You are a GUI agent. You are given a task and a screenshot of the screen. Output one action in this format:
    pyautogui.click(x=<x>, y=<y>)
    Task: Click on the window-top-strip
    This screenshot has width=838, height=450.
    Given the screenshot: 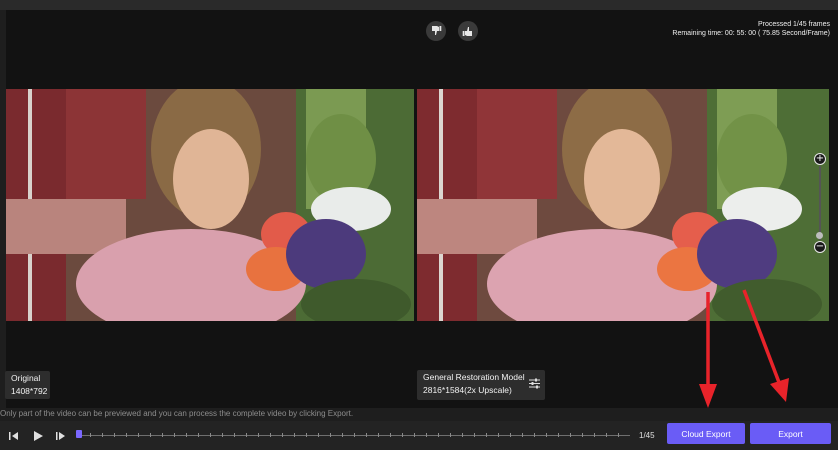 What is the action you would take?
    pyautogui.click(x=419, y=5)
    